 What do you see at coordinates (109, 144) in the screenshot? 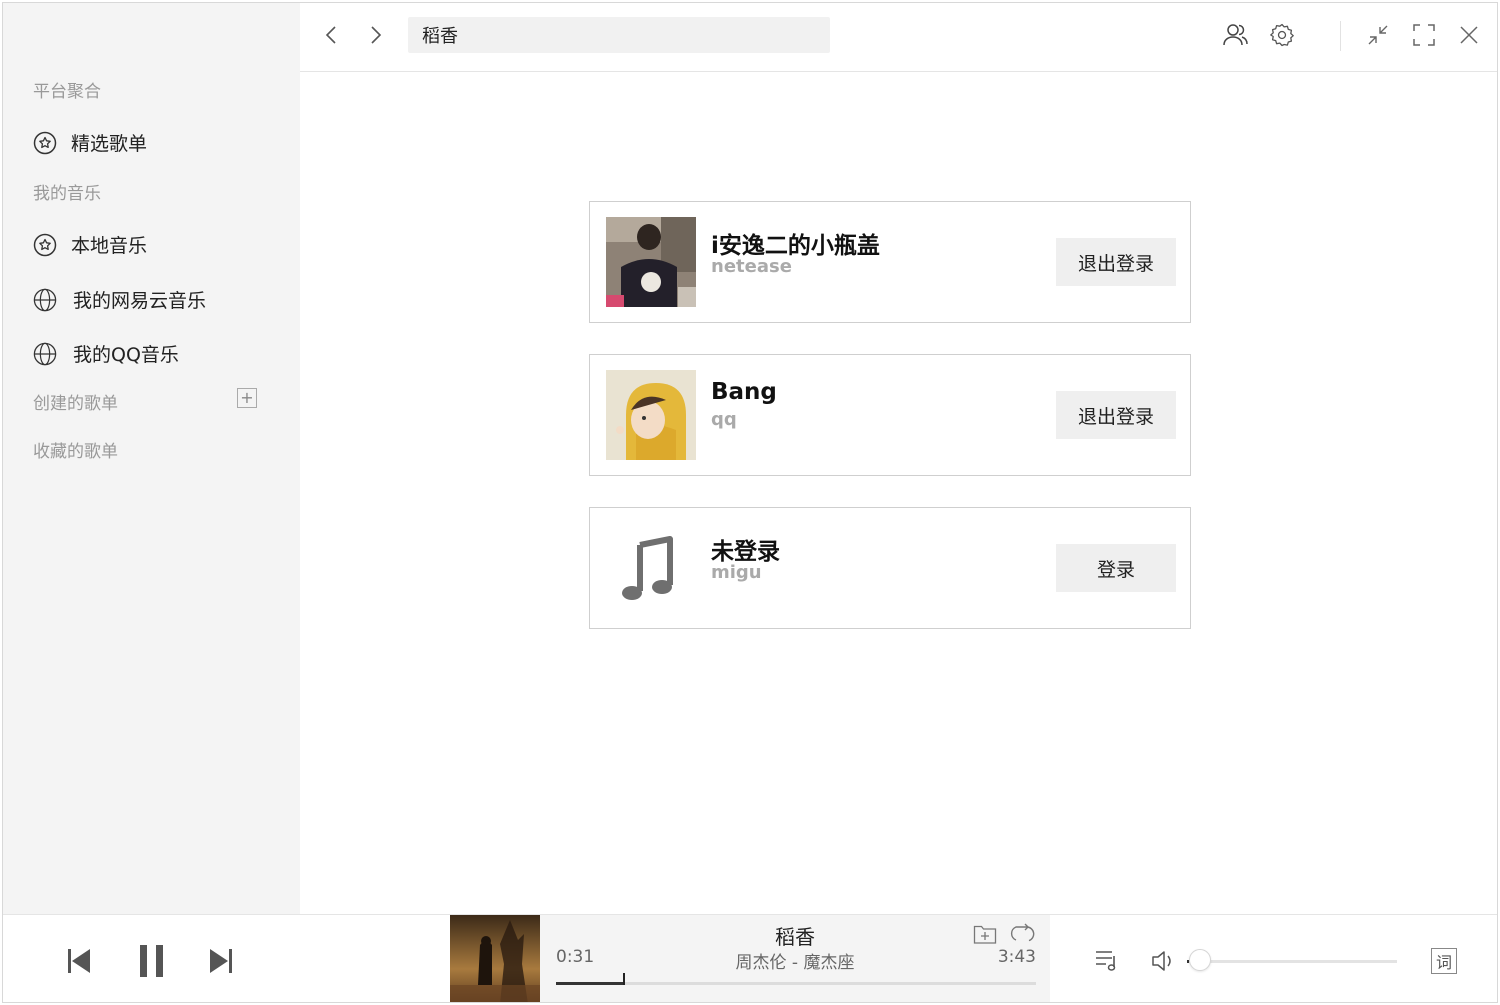
I see `sidebar-item-label: 精选歌单` at bounding box center [109, 144].